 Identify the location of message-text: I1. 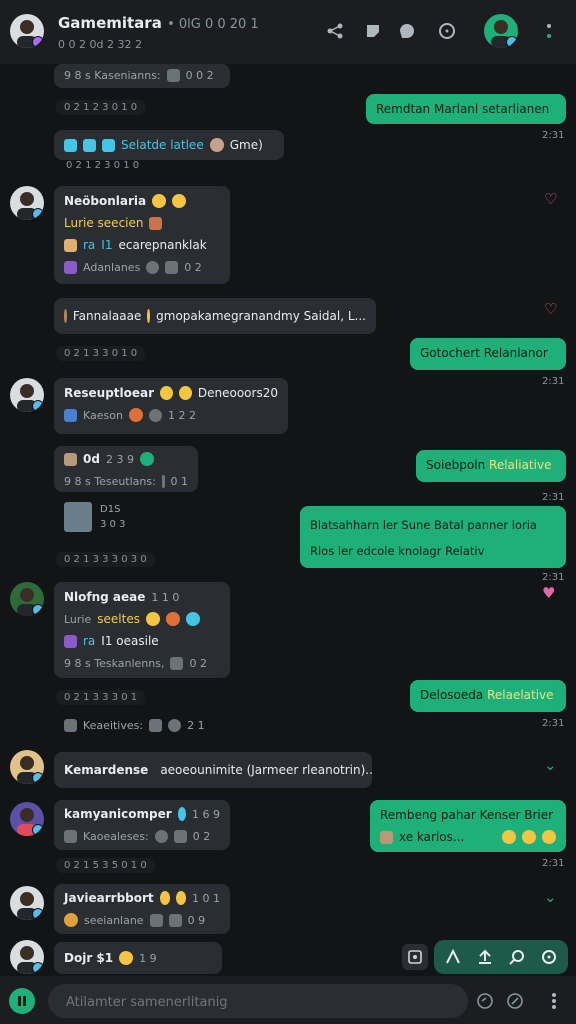
(107, 245).